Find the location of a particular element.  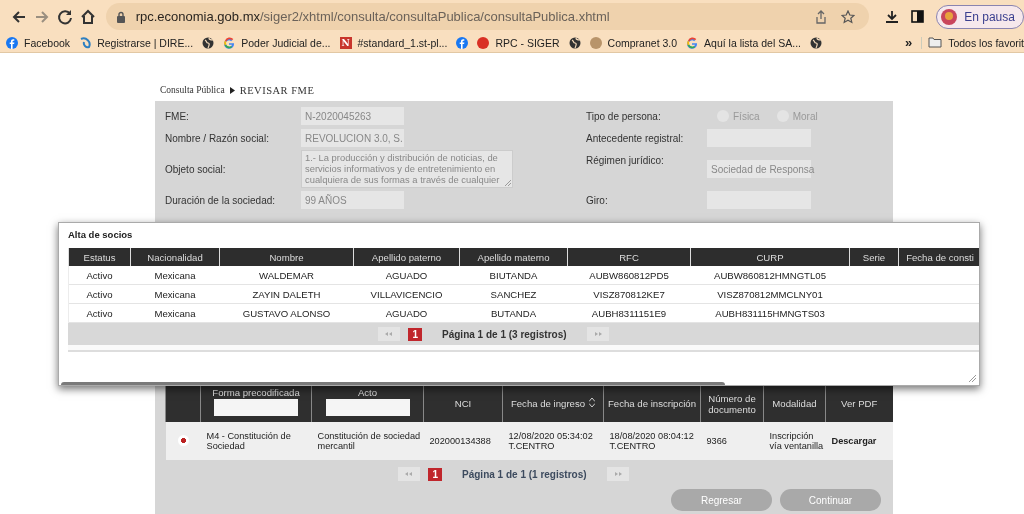

letter-icon: N is located at coordinates (345, 42).